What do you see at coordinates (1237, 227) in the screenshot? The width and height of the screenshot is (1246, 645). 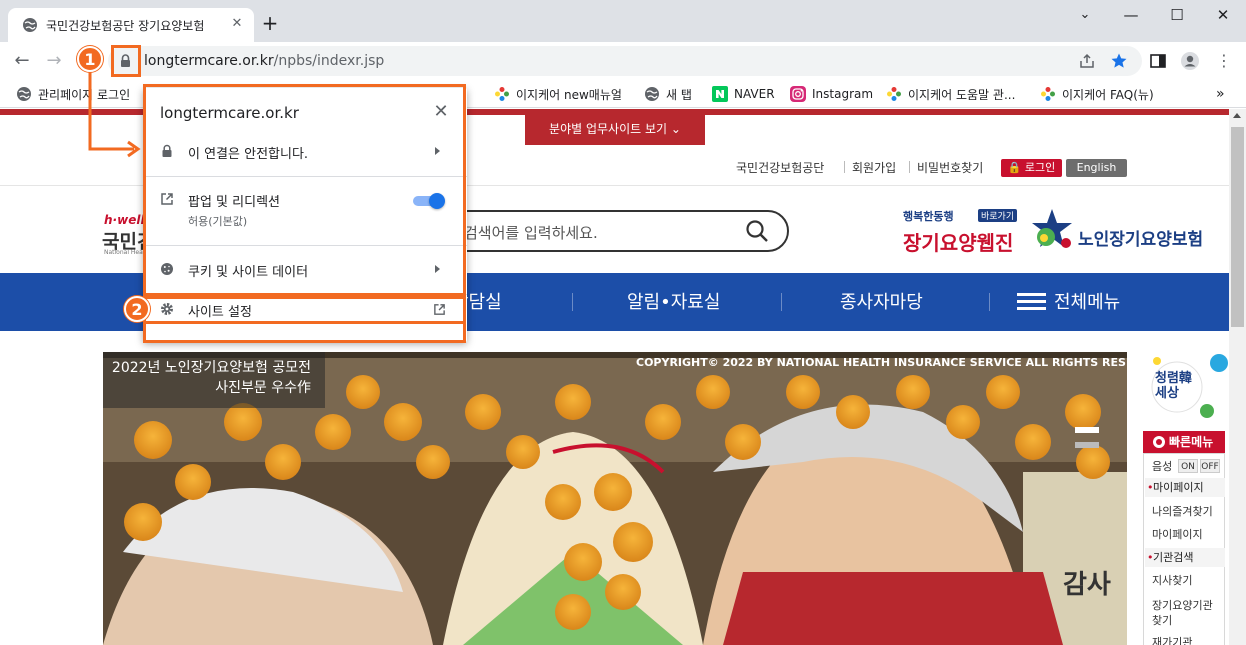 I see `scrollbar-thumb` at bounding box center [1237, 227].